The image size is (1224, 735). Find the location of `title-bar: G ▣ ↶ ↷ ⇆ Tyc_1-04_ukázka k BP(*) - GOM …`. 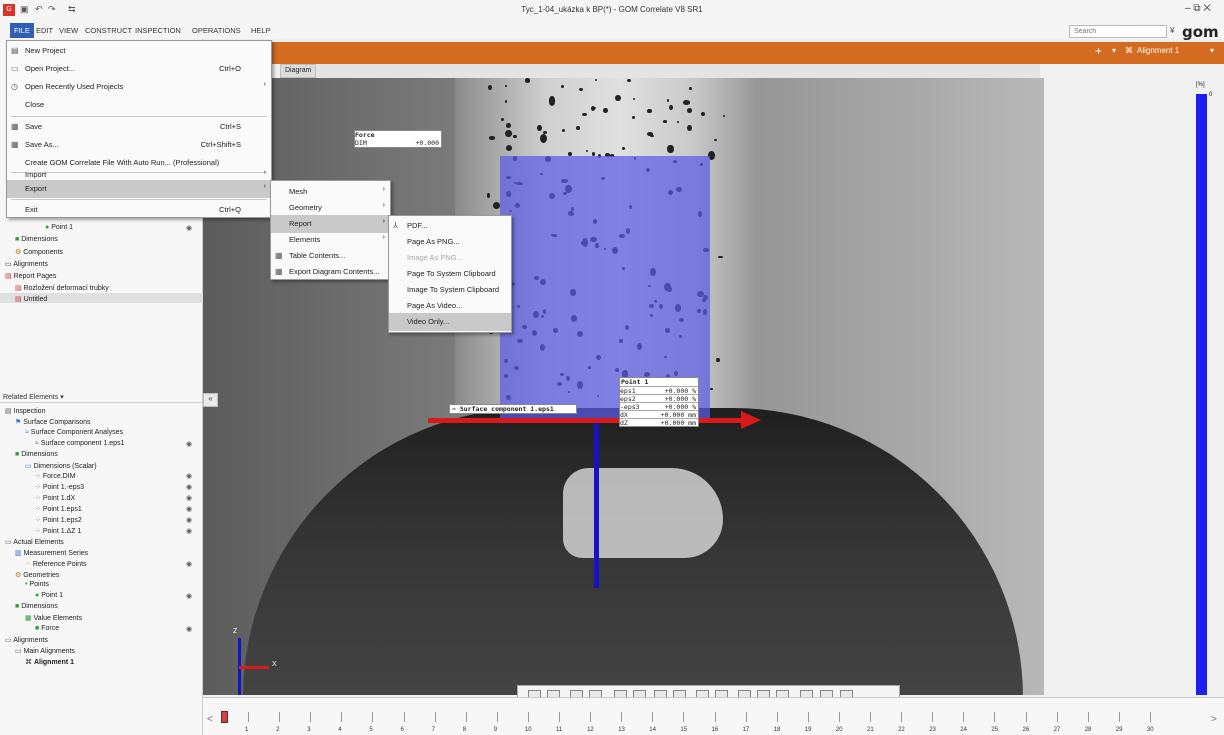

title-bar: G ▣ ↶ ↷ ⇆ Tyc_1-04_ukázka k BP(*) - GOM … is located at coordinates (612, 11).